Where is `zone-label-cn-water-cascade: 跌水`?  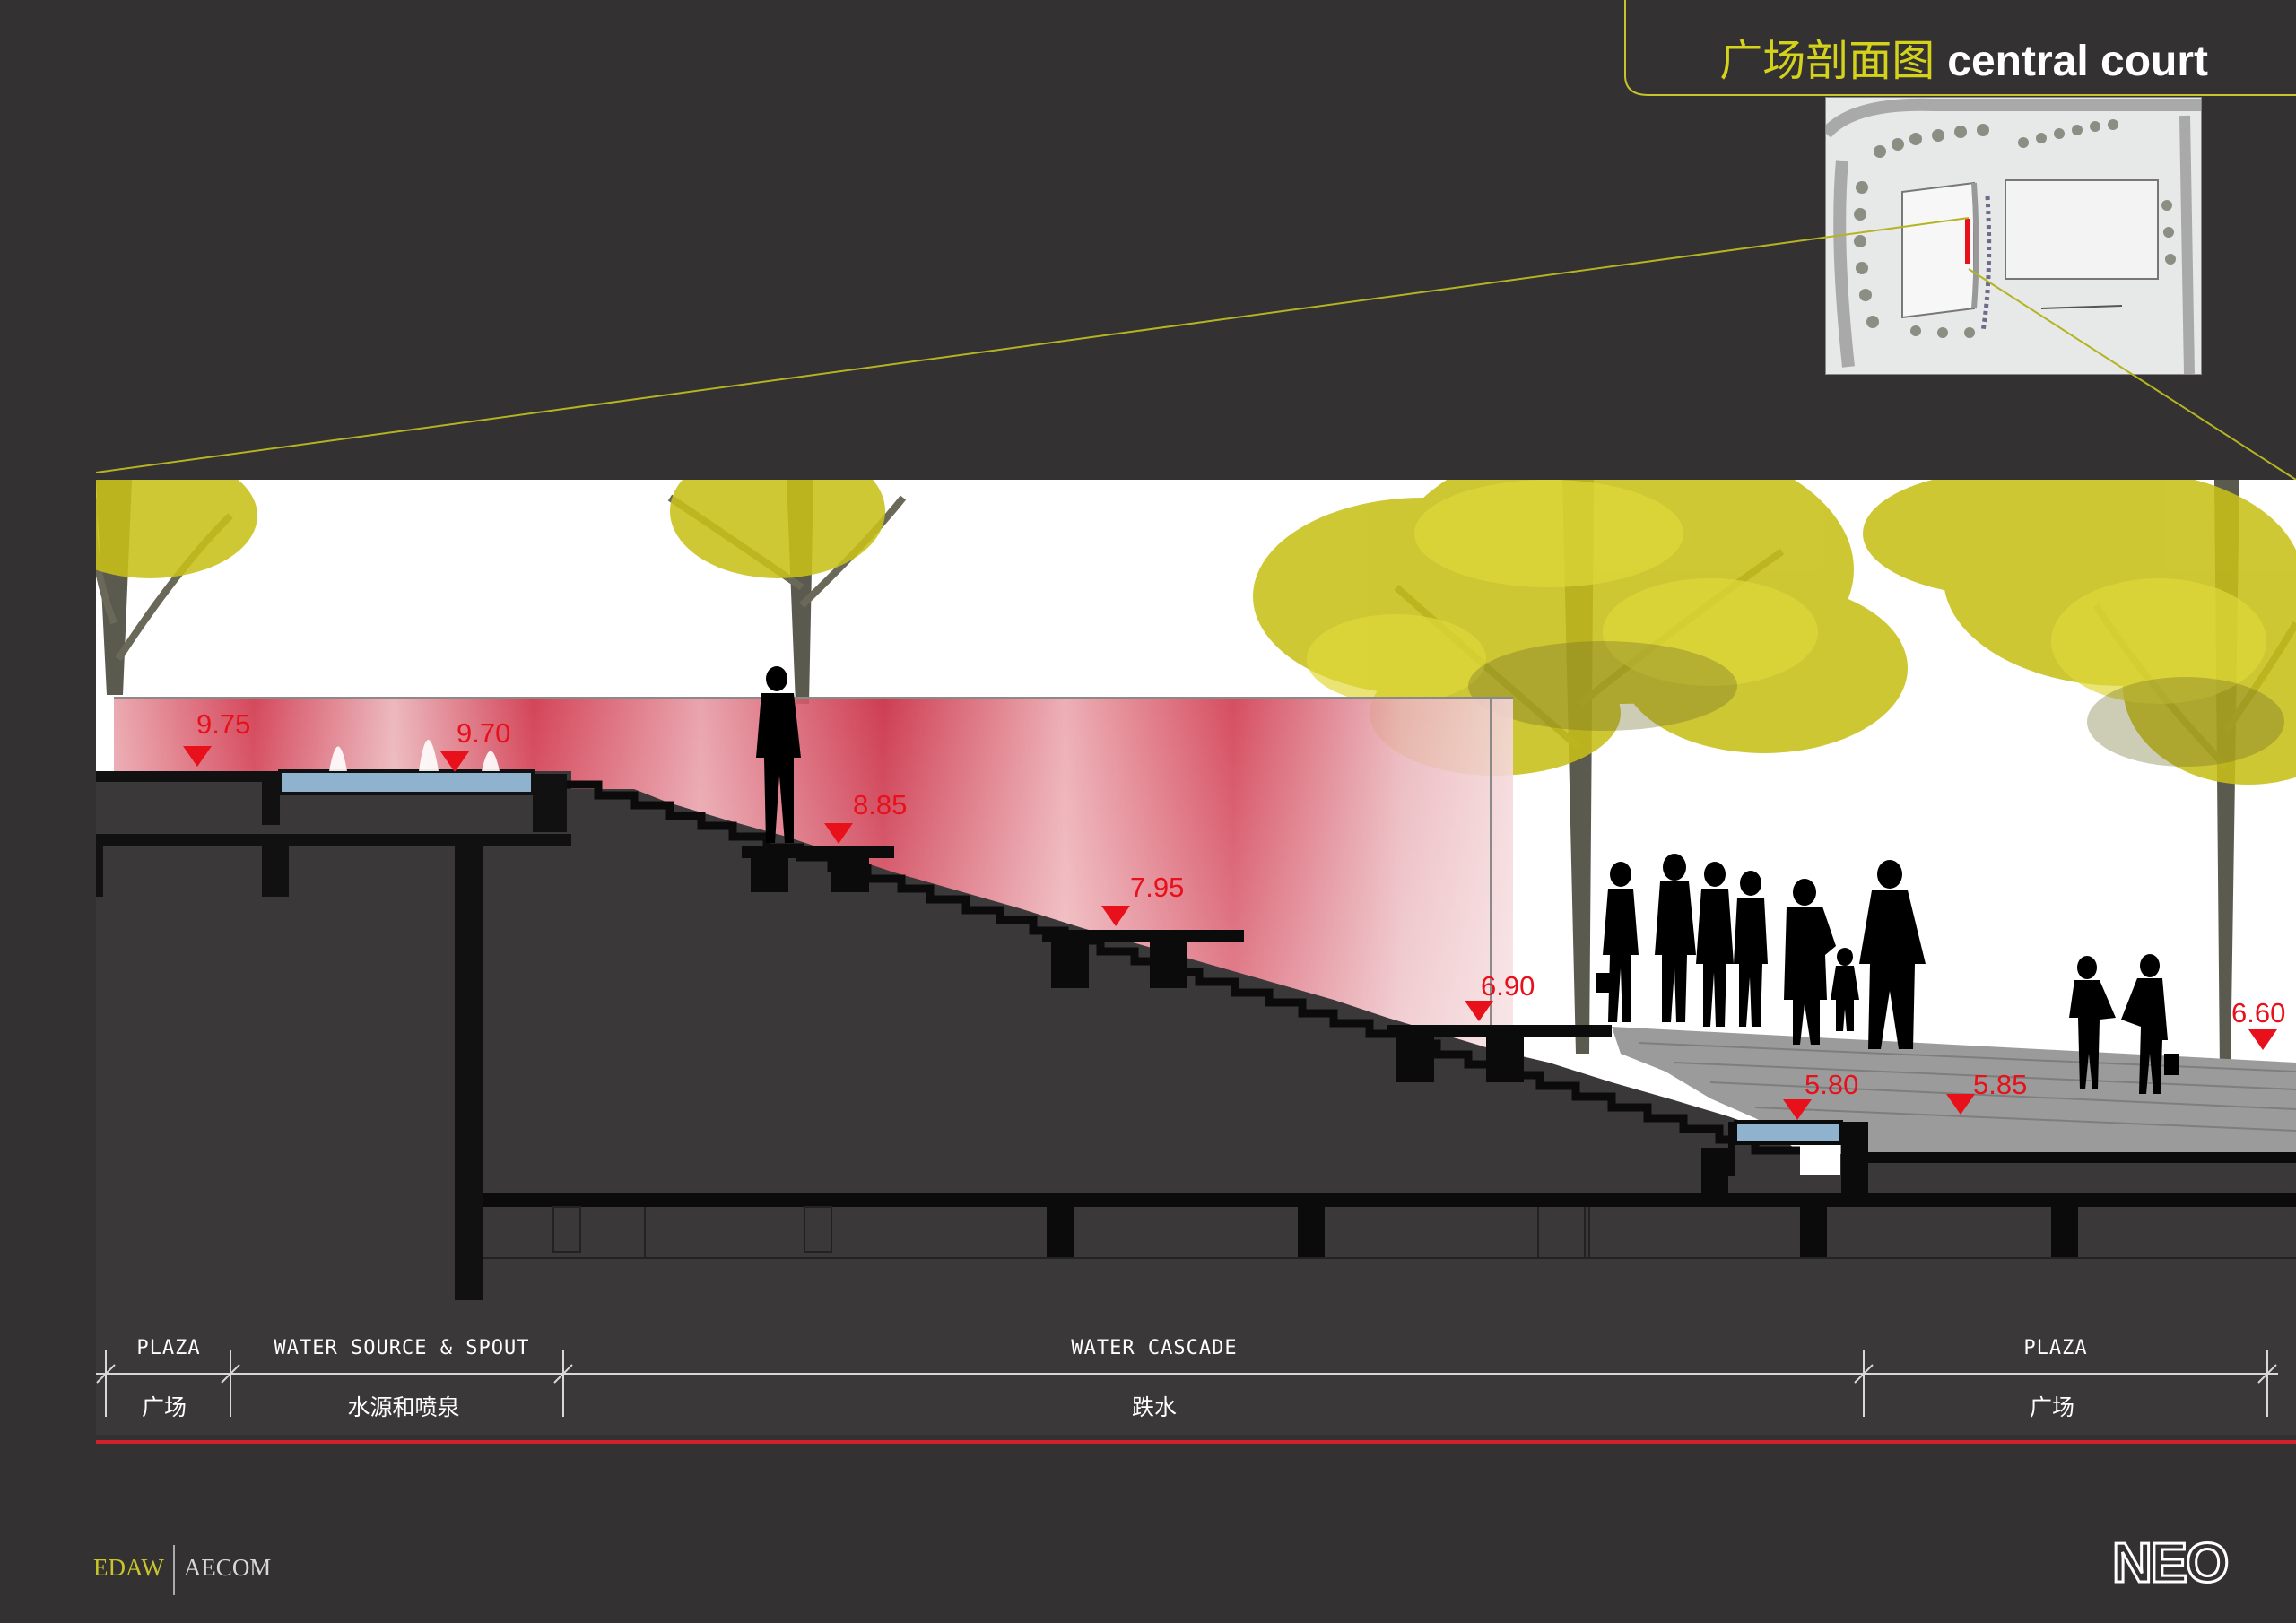
zone-label-cn-water-cascade: 跌水 is located at coordinates (1154, 1407).